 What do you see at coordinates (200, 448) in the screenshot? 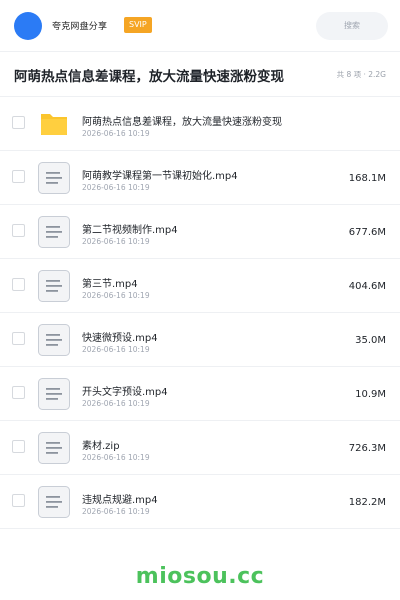
I see `list-item: 素材.zip 2026-06-16 10:19 726.3M` at bounding box center [200, 448].